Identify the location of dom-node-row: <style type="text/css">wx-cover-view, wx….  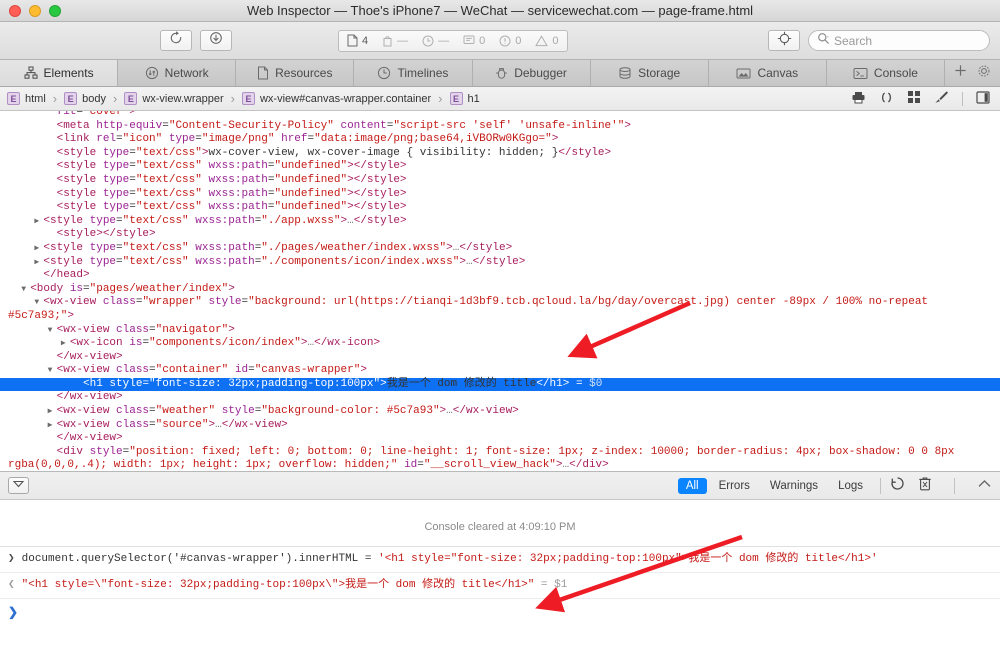
(500, 154).